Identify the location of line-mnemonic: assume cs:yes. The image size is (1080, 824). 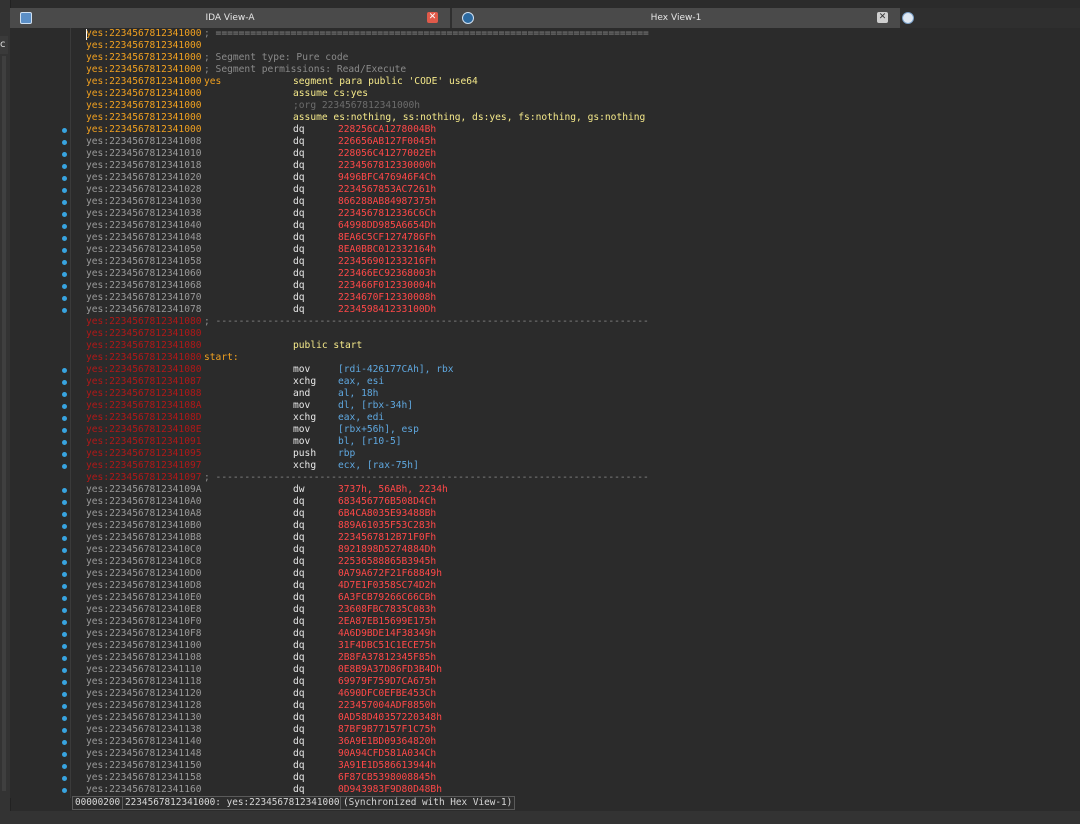
(330, 94).